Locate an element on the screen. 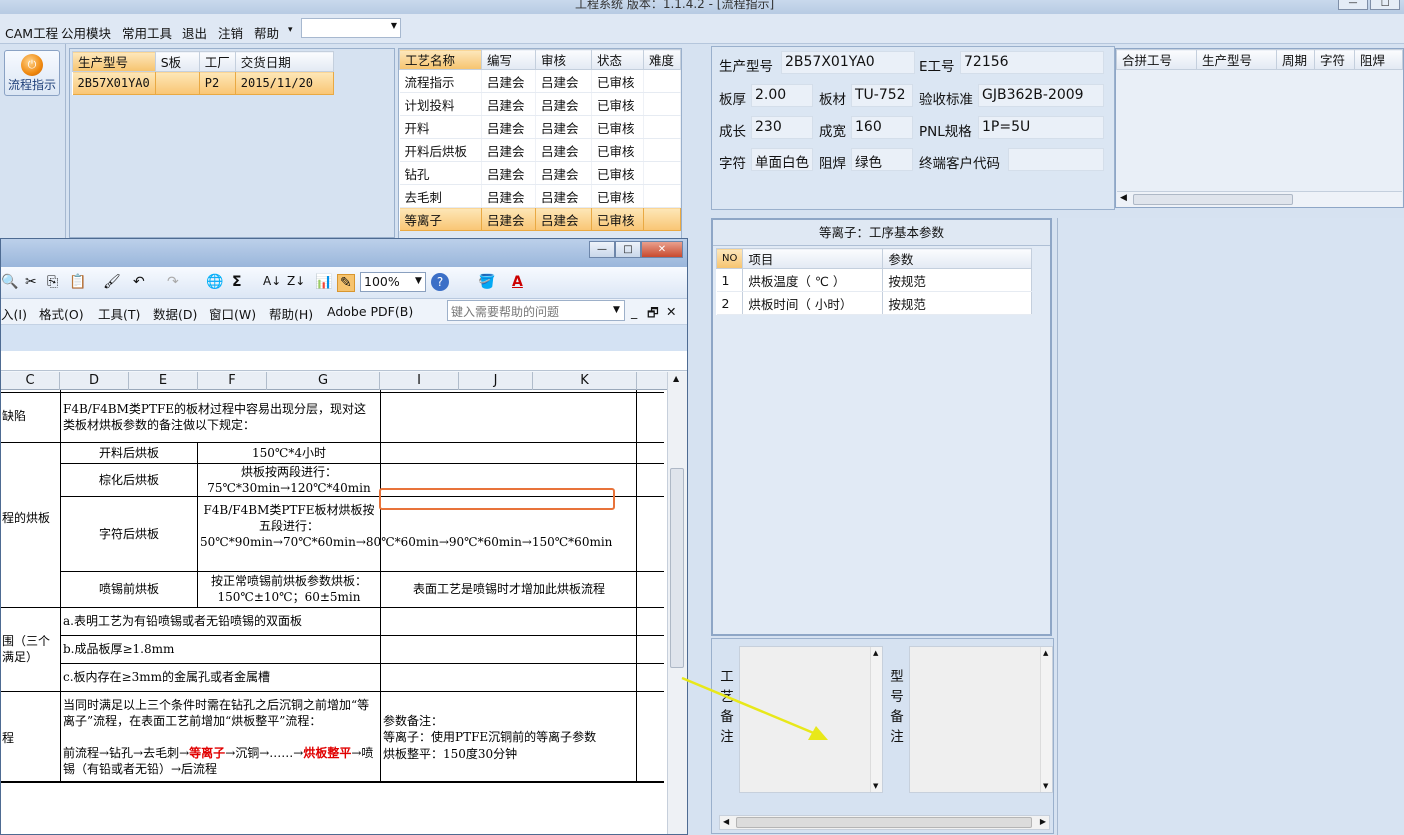 The width and height of the screenshot is (1404, 835). model-notes-box: ▲ ▼ is located at coordinates (981, 719).